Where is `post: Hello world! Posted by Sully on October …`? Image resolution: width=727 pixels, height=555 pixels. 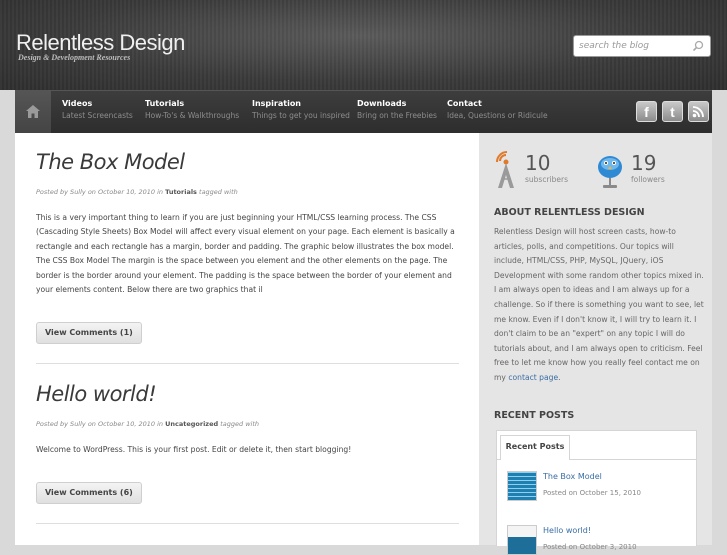 post: Hello world! Posted by Sully on October … is located at coordinates (247, 443).